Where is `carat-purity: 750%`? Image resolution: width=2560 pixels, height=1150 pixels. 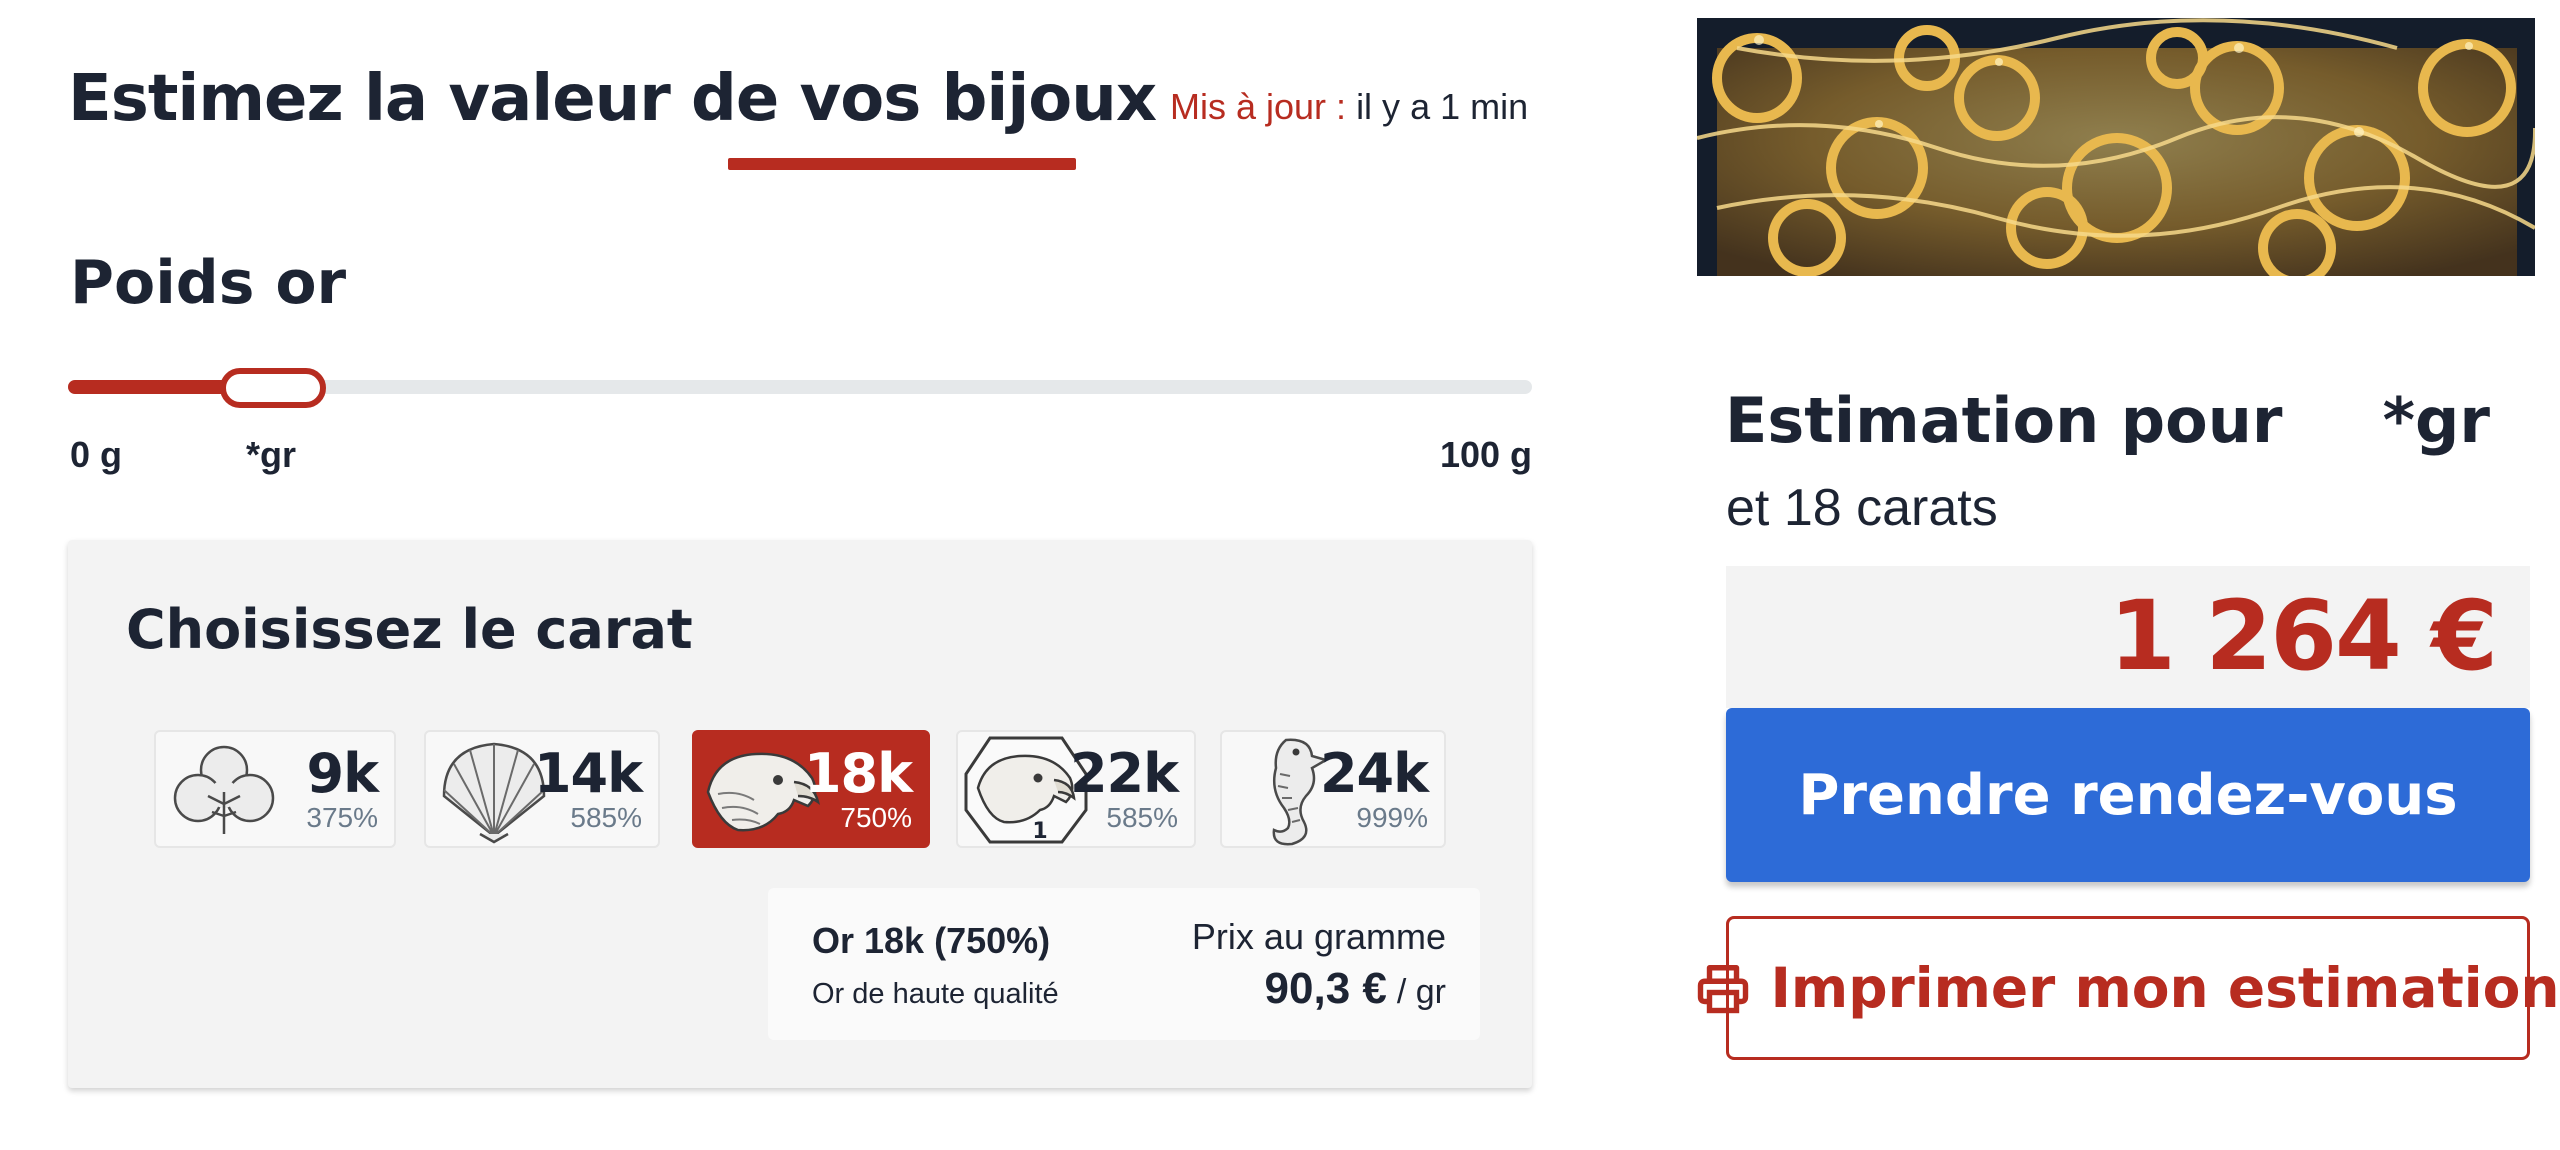 carat-purity: 750% is located at coordinates (876, 817).